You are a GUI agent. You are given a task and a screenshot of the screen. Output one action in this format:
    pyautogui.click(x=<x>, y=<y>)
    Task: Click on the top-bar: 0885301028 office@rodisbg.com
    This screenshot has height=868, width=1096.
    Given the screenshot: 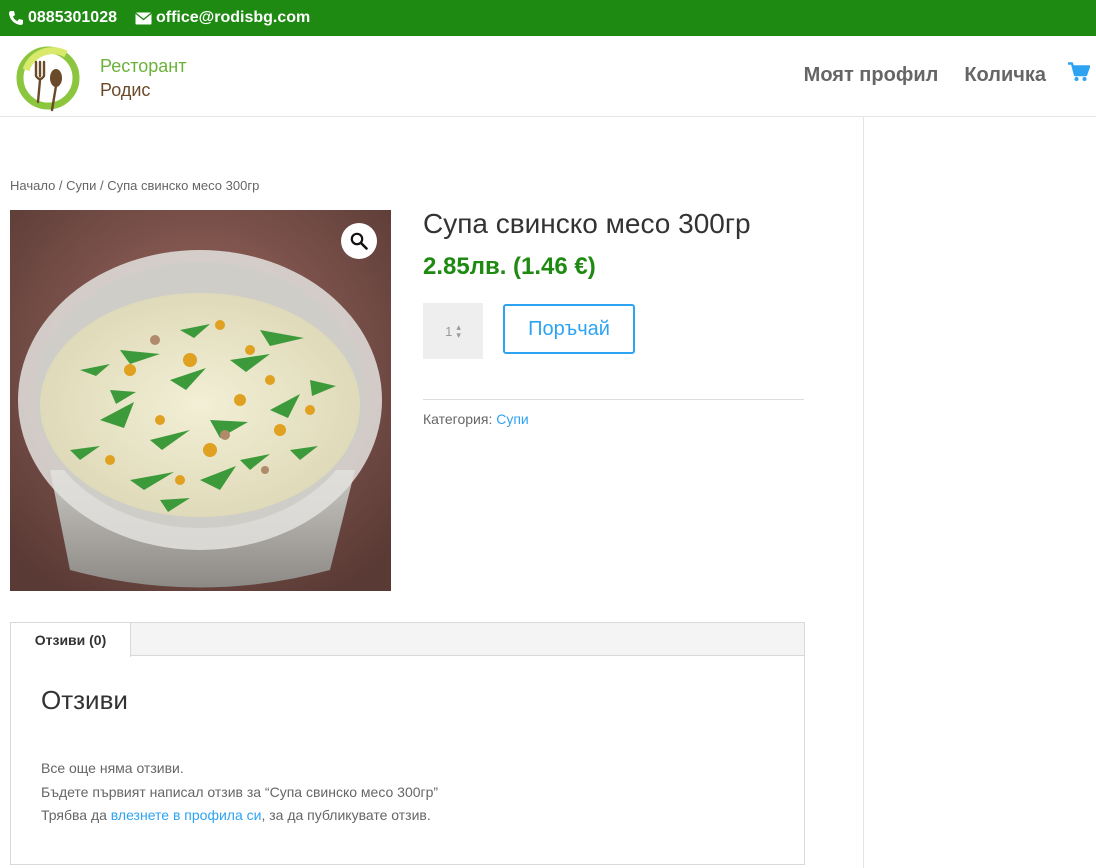 What is the action you would take?
    pyautogui.click(x=548, y=18)
    